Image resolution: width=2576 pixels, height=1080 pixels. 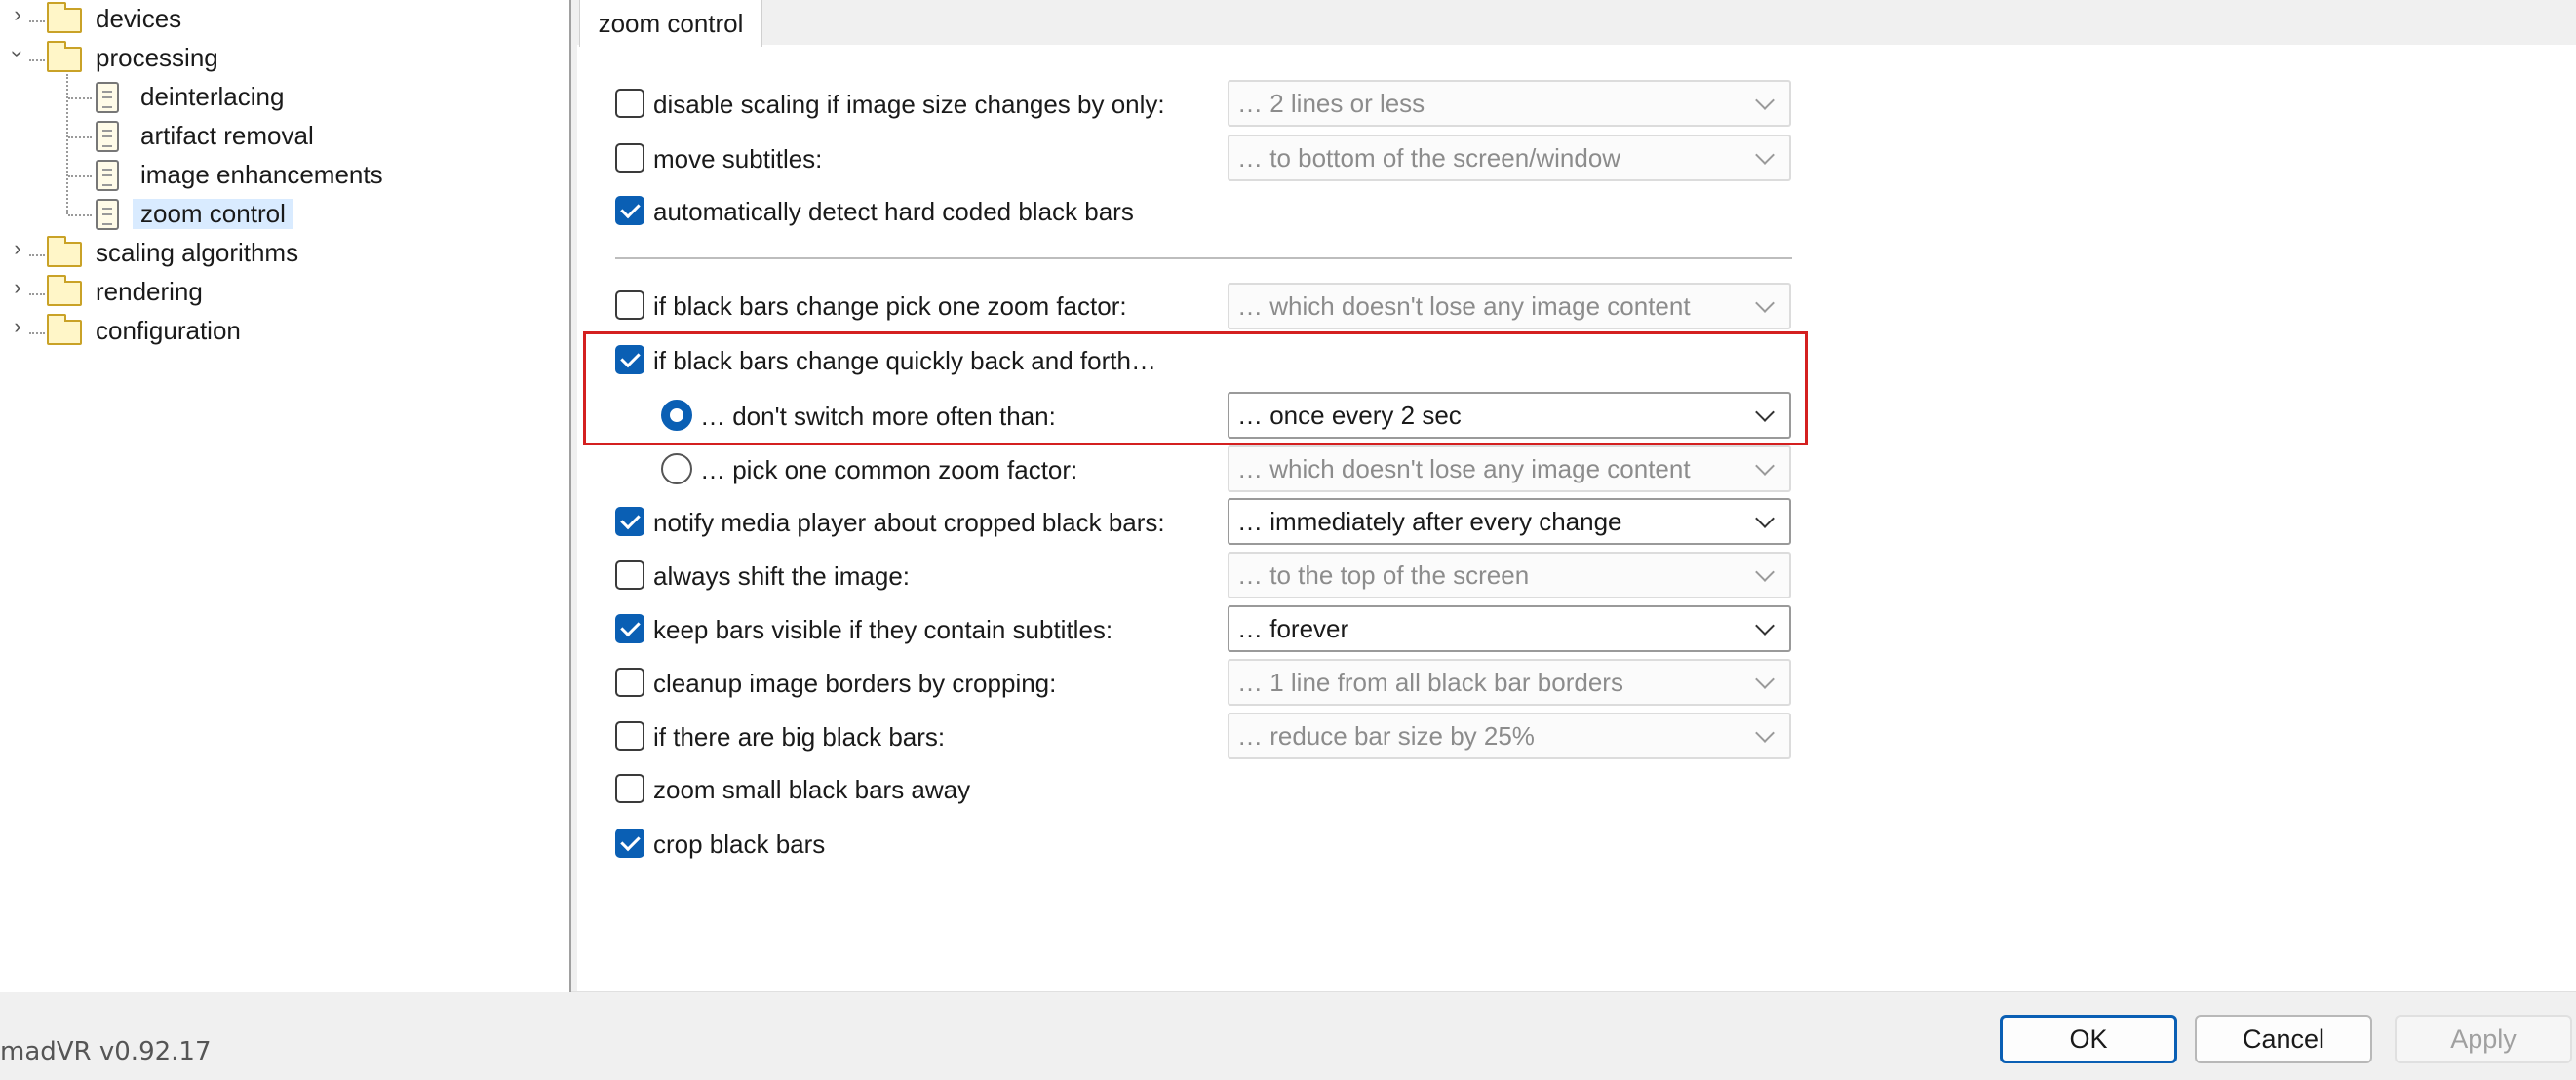 What do you see at coordinates (629, 682) in the screenshot?
I see `cleanup-borders-checkbox` at bounding box center [629, 682].